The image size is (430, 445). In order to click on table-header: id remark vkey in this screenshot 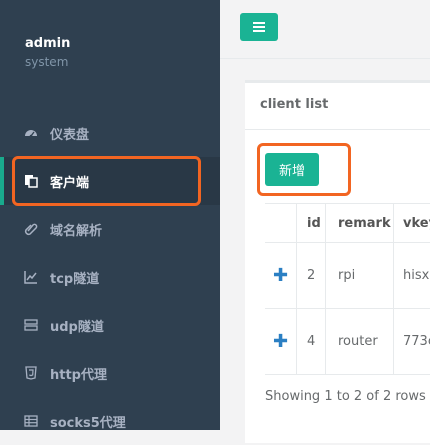, I will do `click(347, 223)`.